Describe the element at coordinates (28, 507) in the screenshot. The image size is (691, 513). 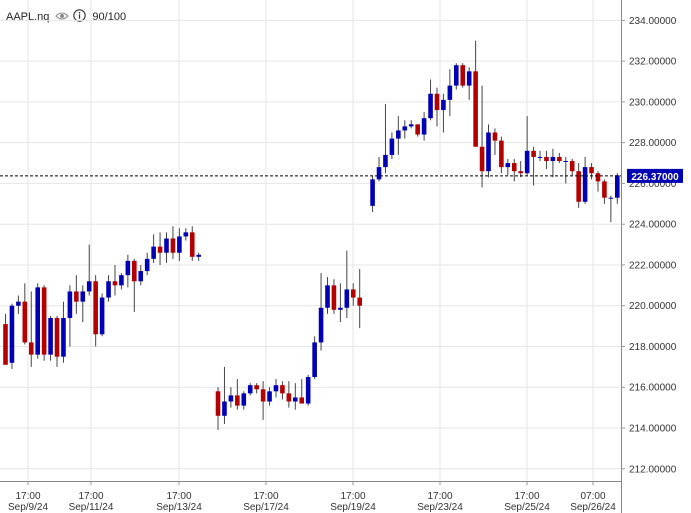
I see `x-tick-date: Sep/9/24` at that location.